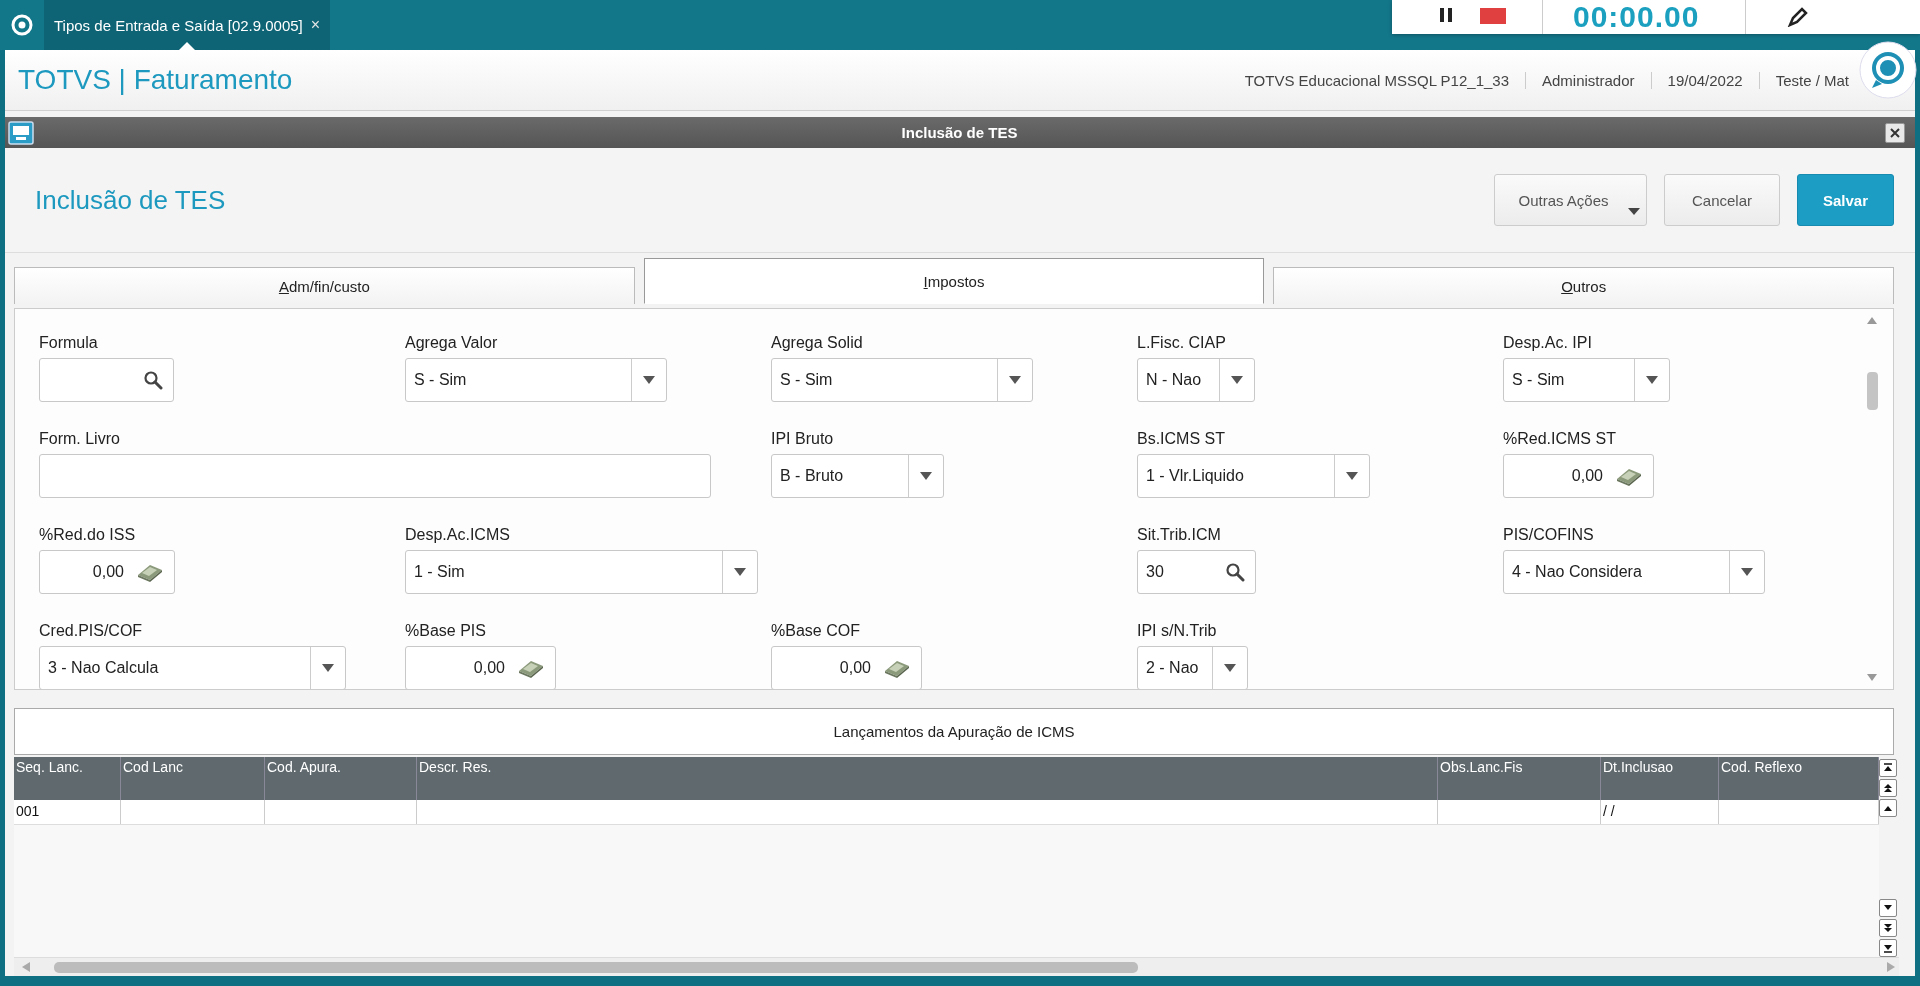 Image resolution: width=1920 pixels, height=986 pixels. I want to click on tab-indicator-icon, so click(187, 46).